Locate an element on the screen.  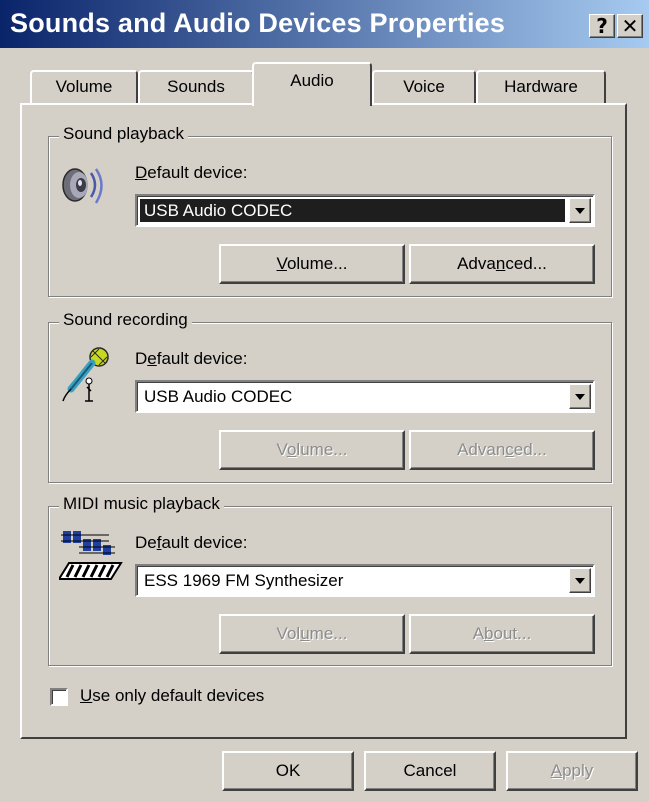
tab-voice: Voice is located at coordinates (424, 87).